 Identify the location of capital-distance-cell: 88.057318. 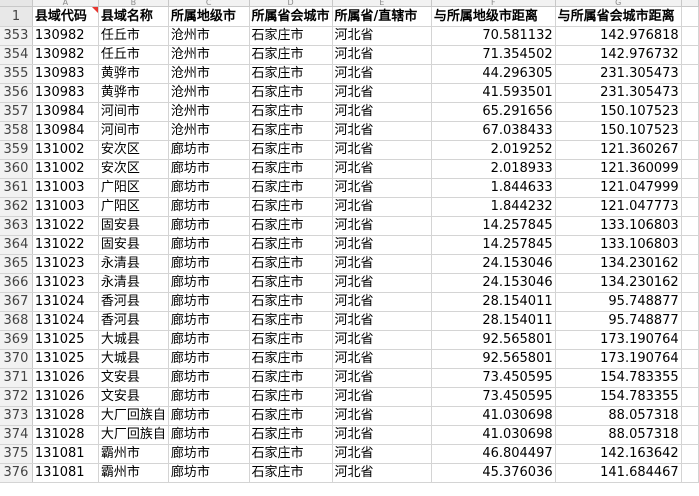
(618, 435).